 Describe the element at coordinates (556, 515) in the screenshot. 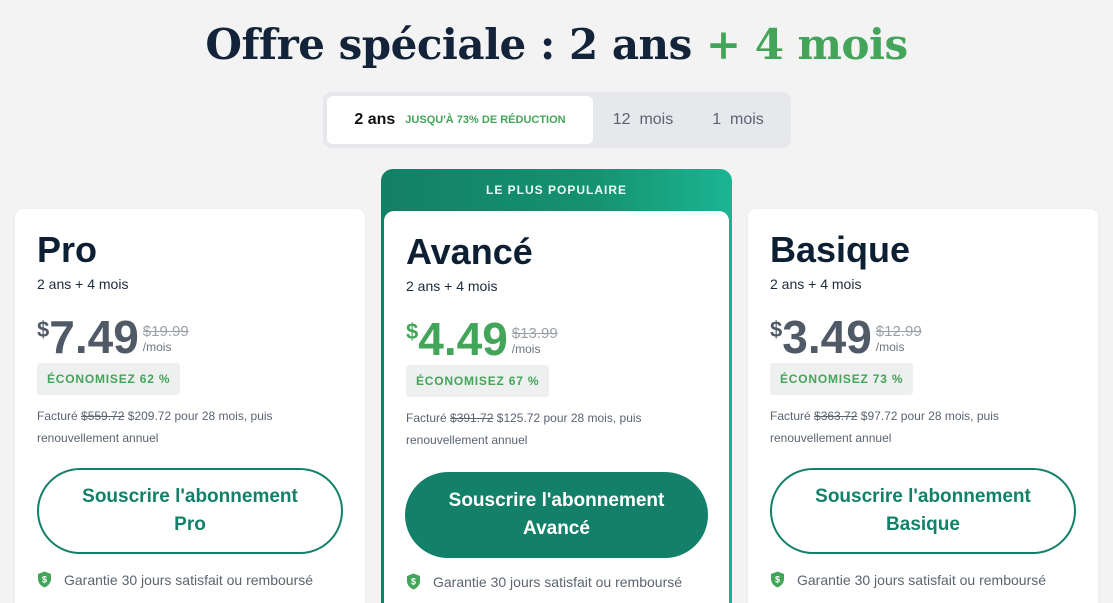

I see `subscribe-avance-button: Souscrire l'abonnement Avancé` at that location.